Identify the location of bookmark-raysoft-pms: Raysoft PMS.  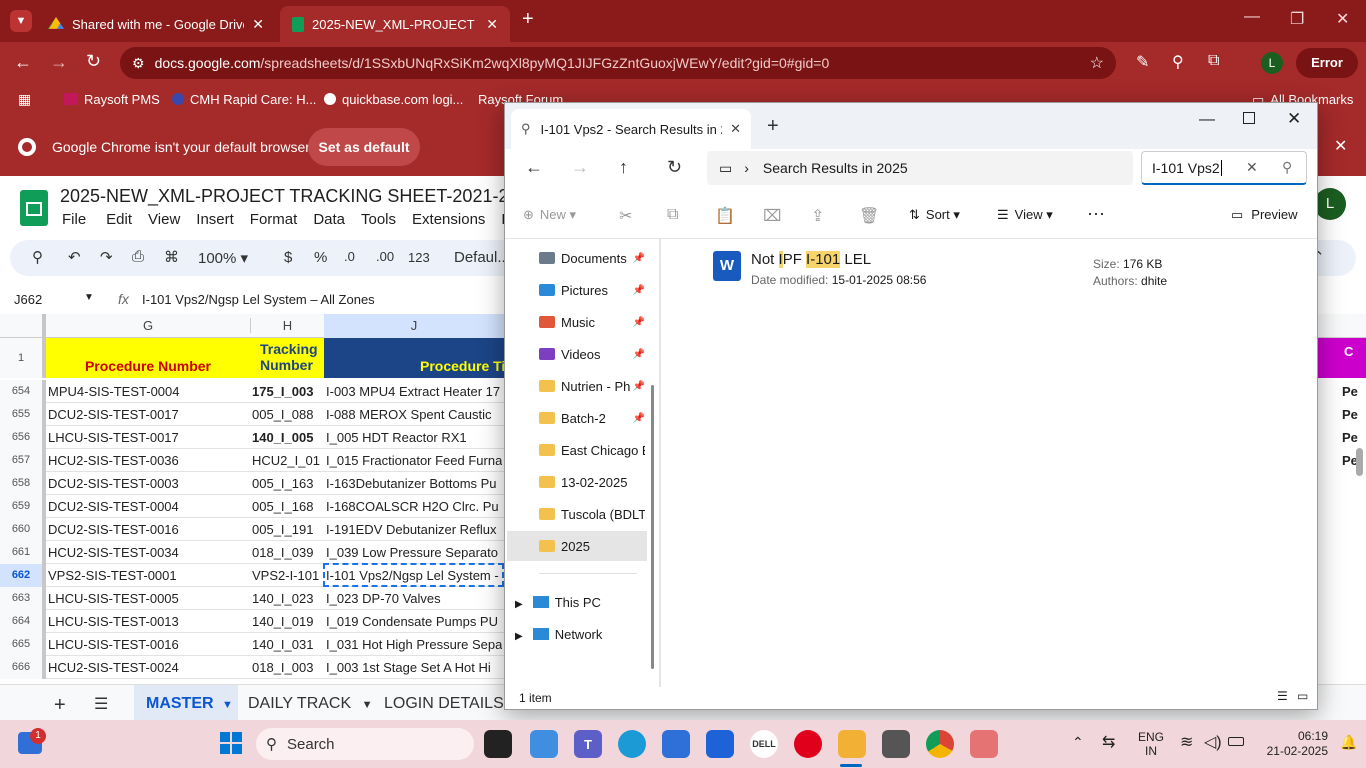
(112, 99).